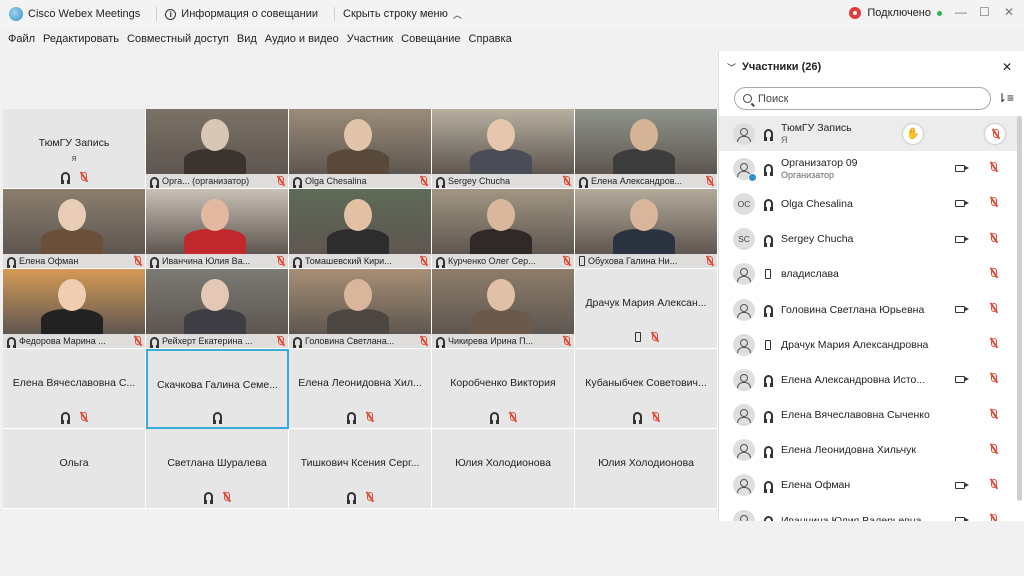 This screenshot has width=1024, height=576. I want to click on participant-tile: Светлана Шуралева, so click(217, 469).